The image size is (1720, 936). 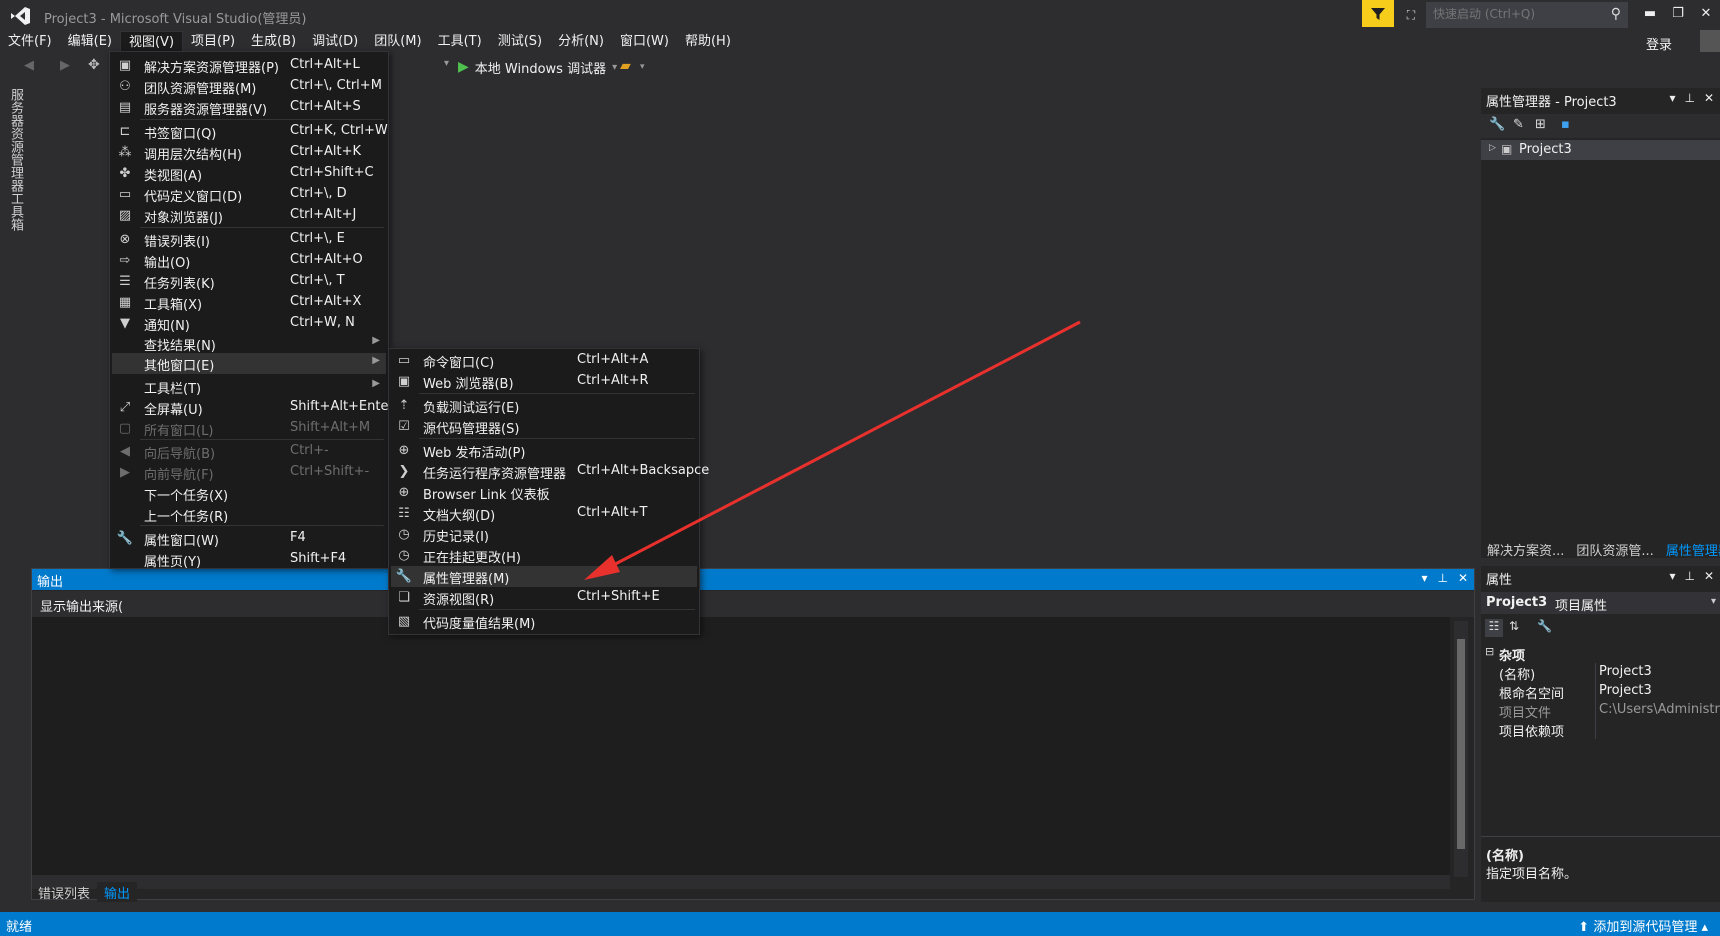 What do you see at coordinates (520, 42) in the screenshot?
I see `menu-test: 测试(S)` at bounding box center [520, 42].